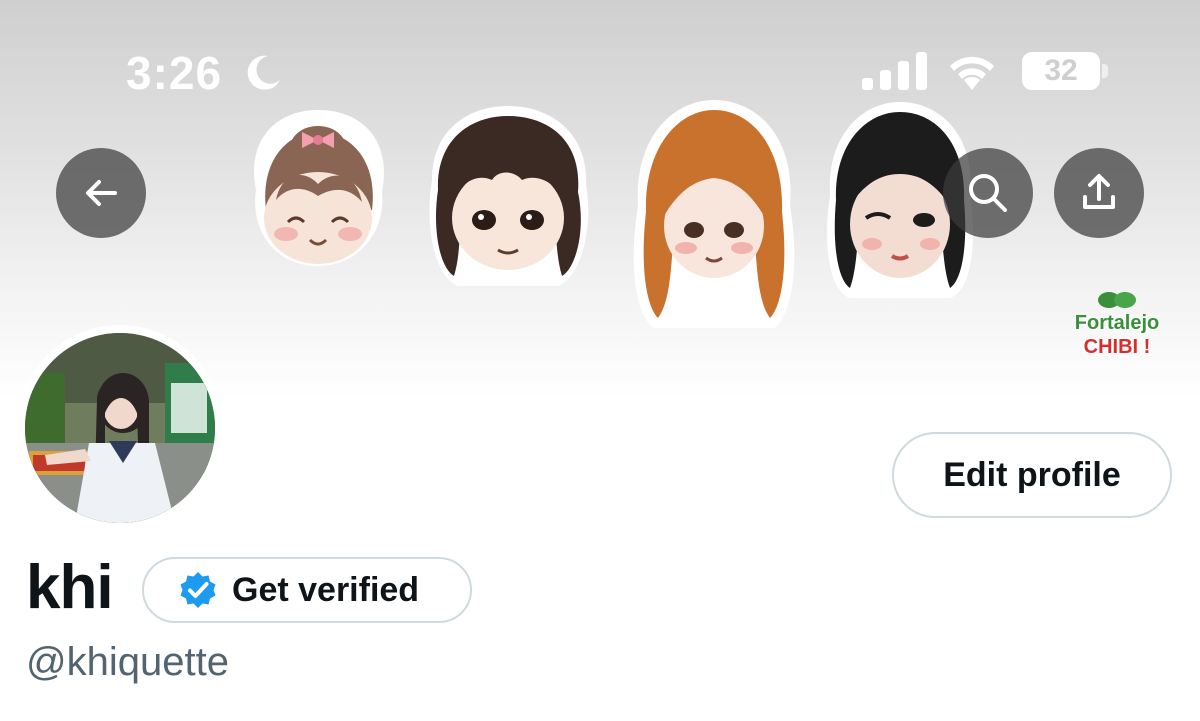 The image size is (1200, 721). What do you see at coordinates (1105, 71) in the screenshot?
I see `battery-nub` at bounding box center [1105, 71].